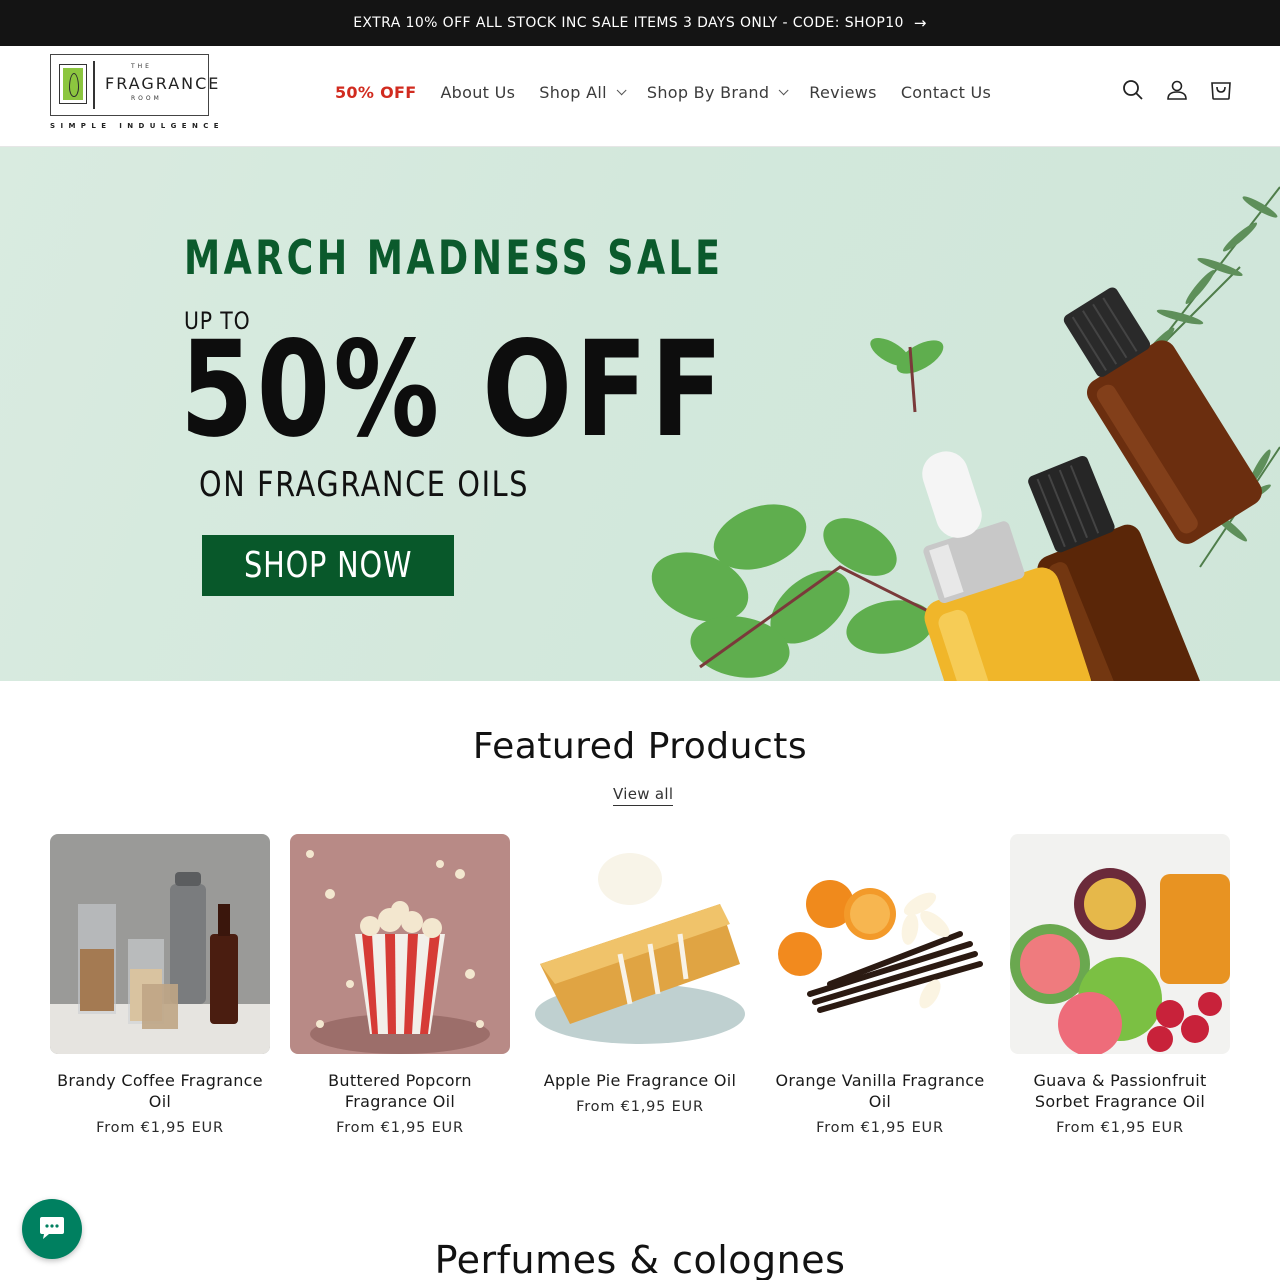  What do you see at coordinates (880, 1091) in the screenshot?
I see `product-name: Orange Vanilla Fragrance Oil` at bounding box center [880, 1091].